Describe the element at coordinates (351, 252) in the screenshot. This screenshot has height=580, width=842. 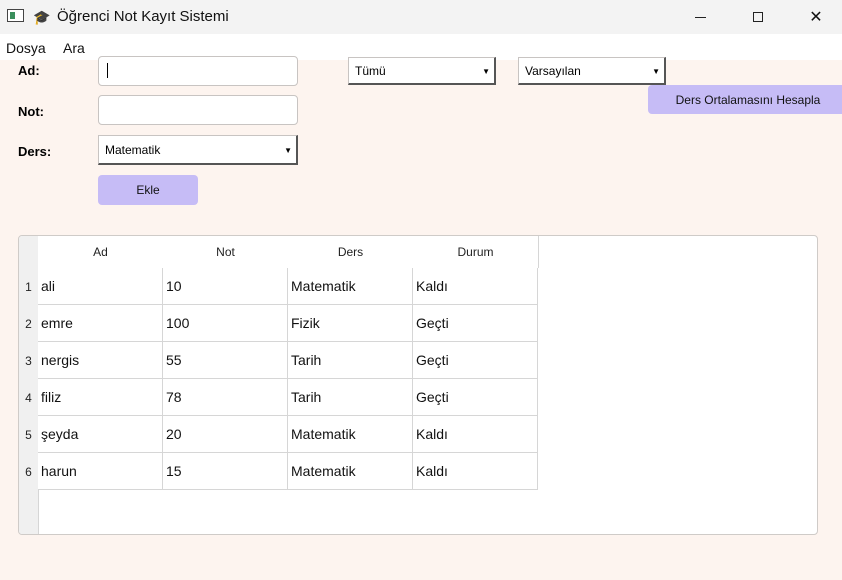
I see `column-header-ders: Ders` at that location.